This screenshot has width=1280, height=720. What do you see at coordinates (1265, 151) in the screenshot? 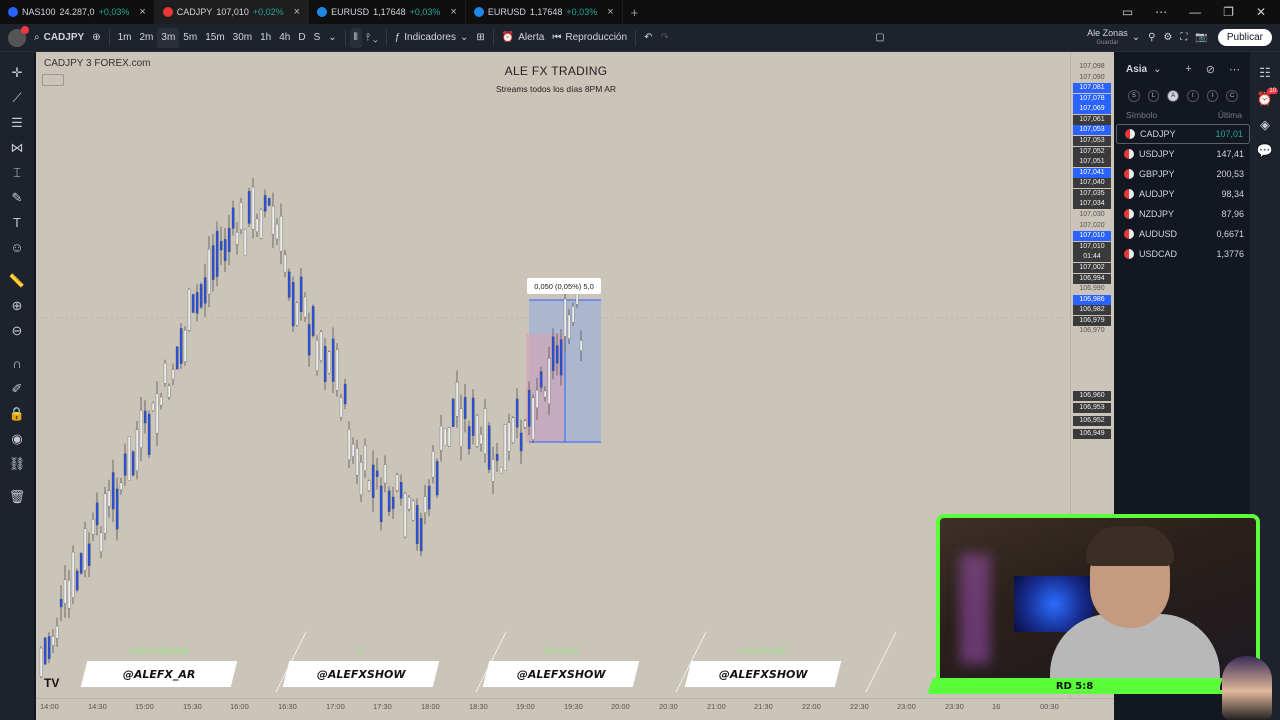
I see `chat-icon: 💬` at bounding box center [1265, 151].